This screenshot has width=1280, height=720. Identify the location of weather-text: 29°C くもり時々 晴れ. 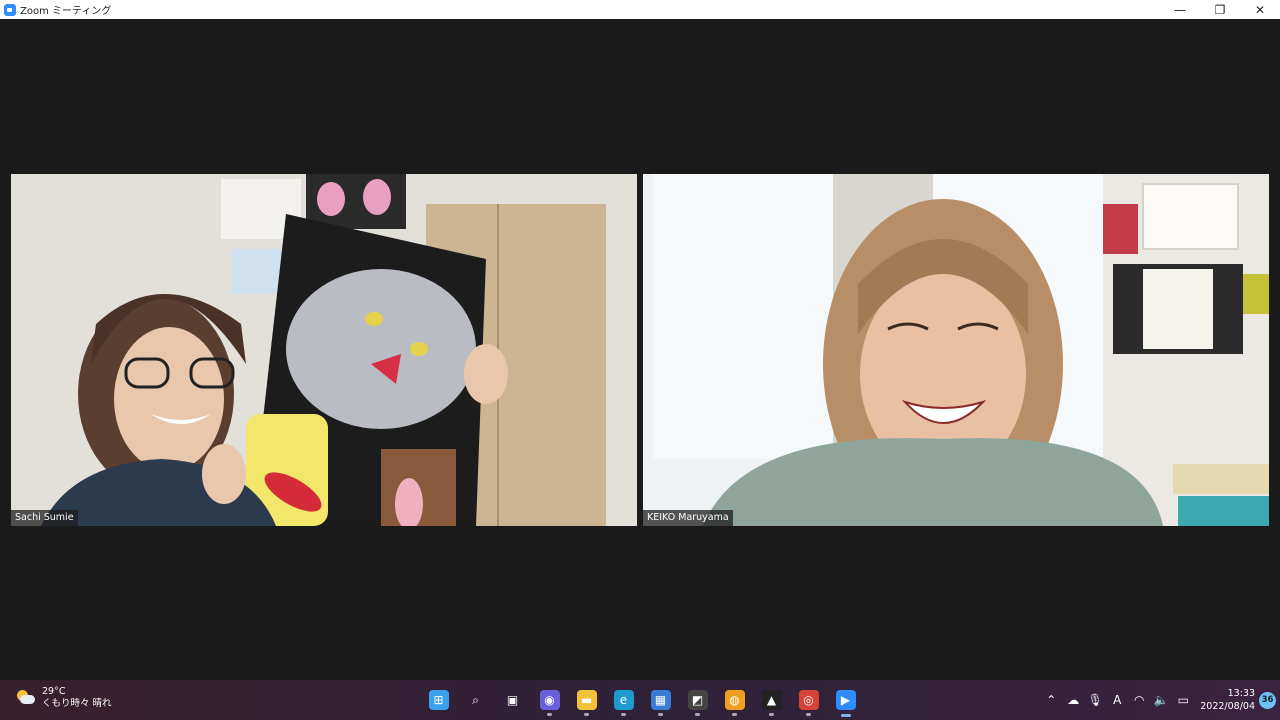
(77, 698).